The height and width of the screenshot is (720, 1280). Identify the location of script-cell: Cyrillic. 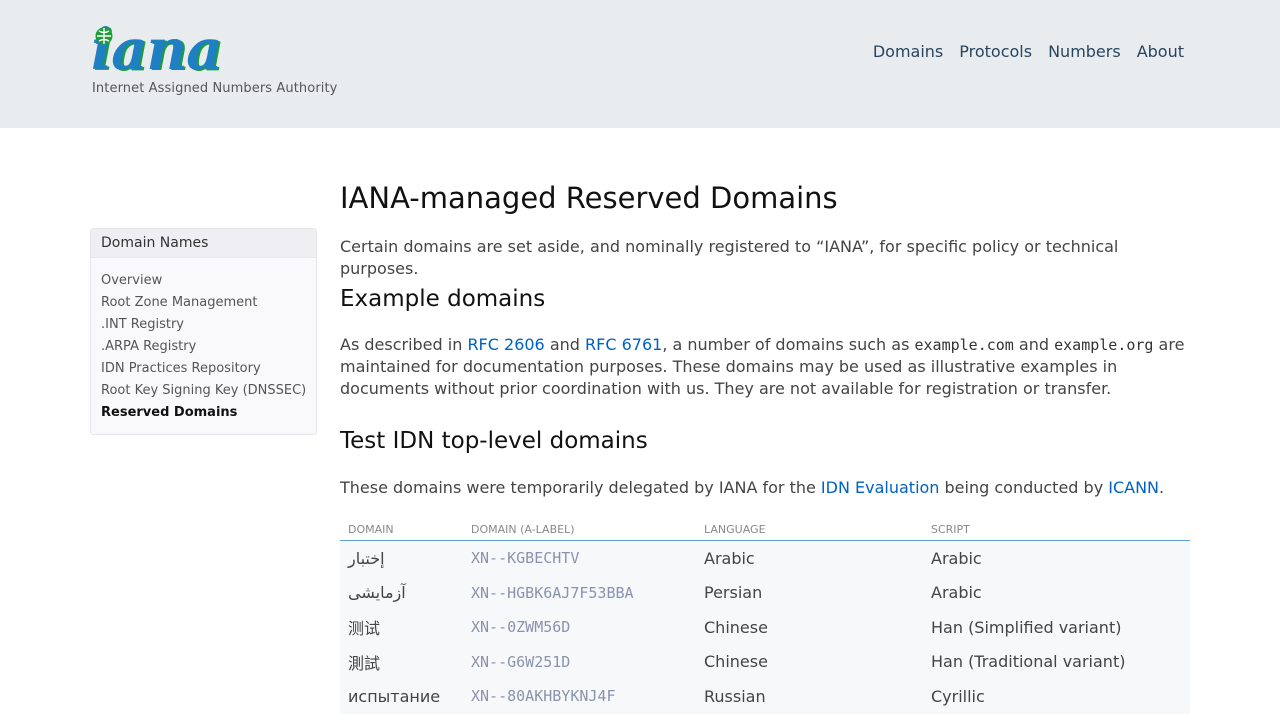
(1056, 696).